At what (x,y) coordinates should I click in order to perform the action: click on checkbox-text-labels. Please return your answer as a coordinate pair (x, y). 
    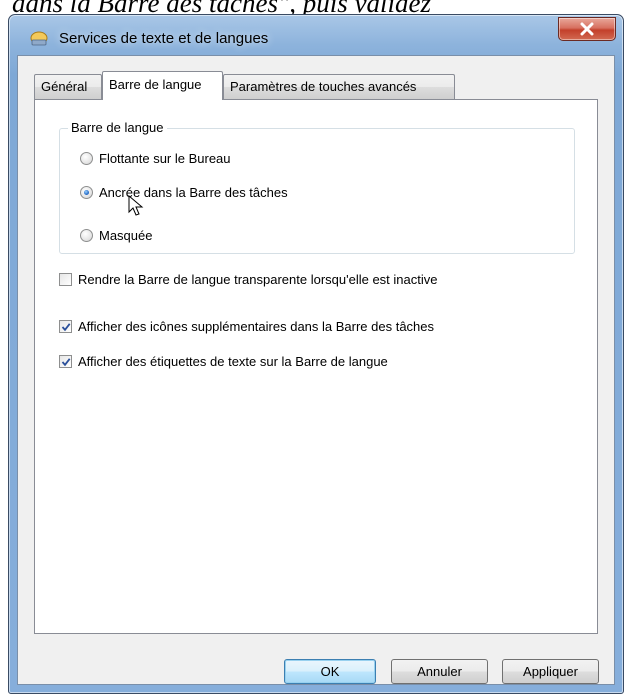
    Looking at the image, I should click on (65, 361).